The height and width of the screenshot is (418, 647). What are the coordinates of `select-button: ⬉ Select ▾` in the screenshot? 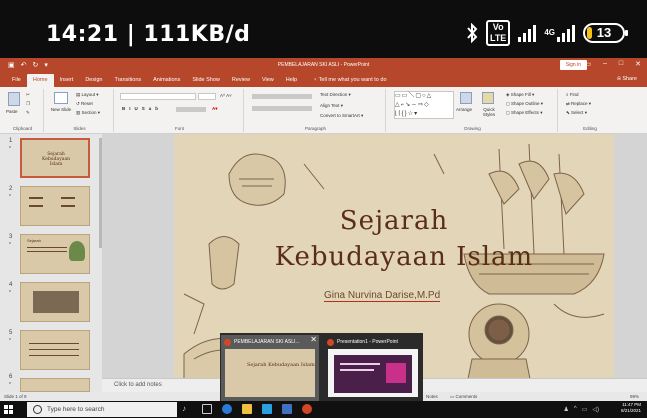 It's located at (576, 113).